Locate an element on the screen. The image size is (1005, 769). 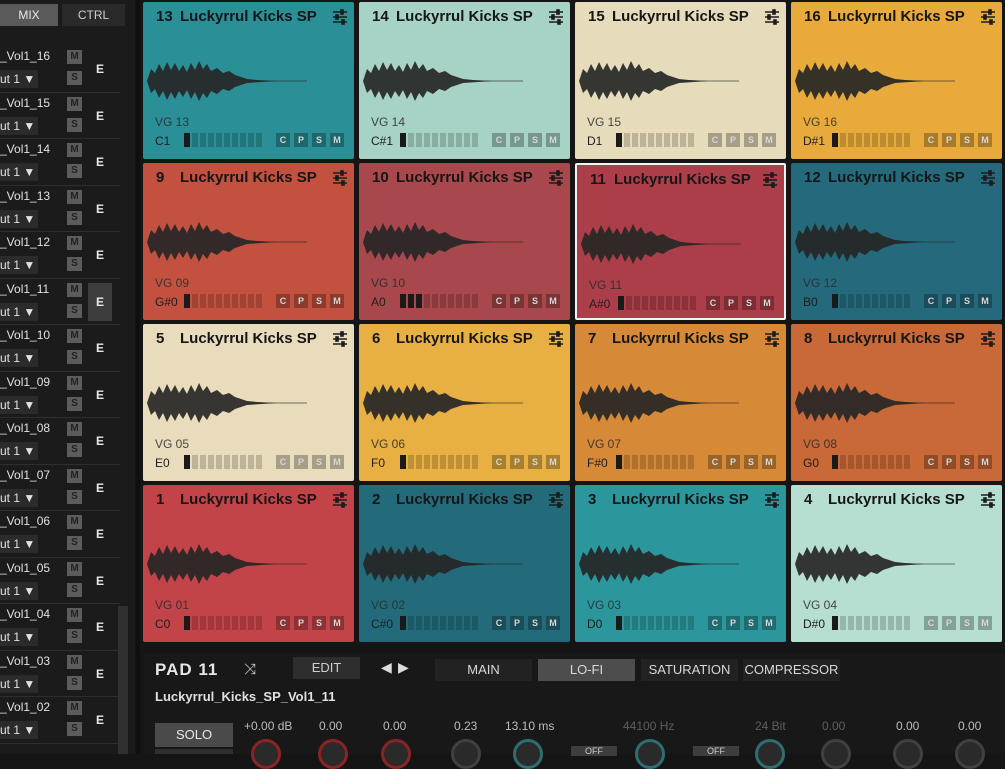
pad-10: 10 Luckyrrul Kicks SP VG 10 A0 C P S M is located at coordinates (464, 241).